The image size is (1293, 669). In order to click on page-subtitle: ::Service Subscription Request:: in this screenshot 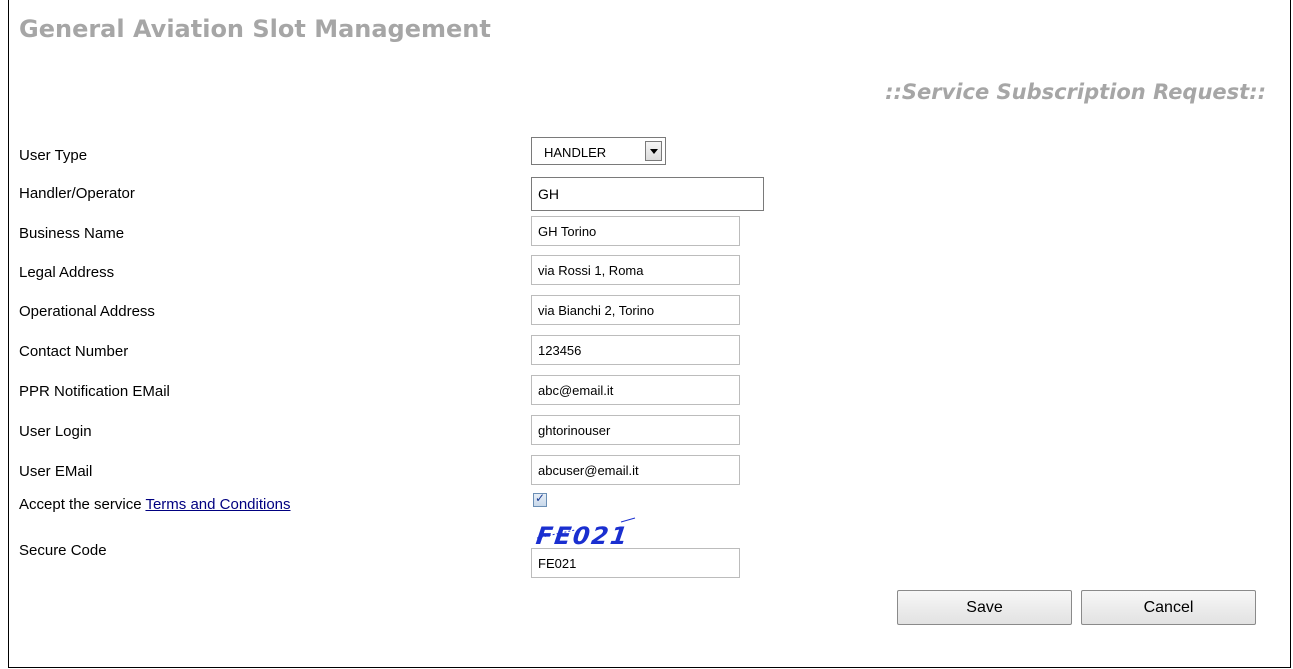, I will do `click(1075, 92)`.